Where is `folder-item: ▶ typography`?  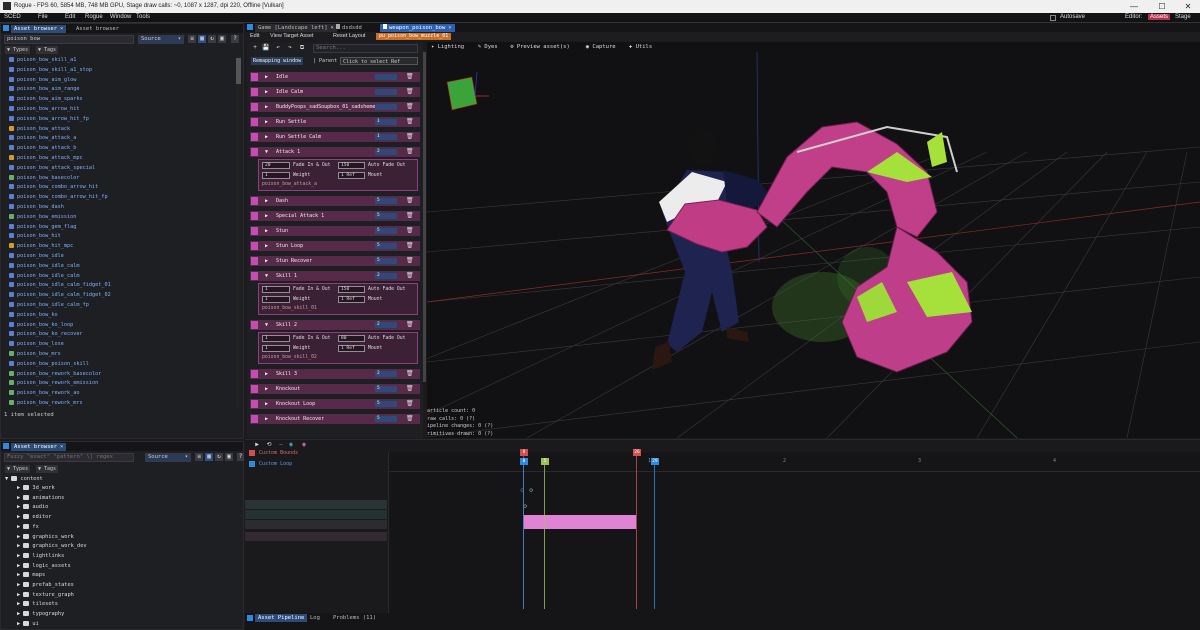 folder-item: ▶ typography is located at coordinates (40, 614).